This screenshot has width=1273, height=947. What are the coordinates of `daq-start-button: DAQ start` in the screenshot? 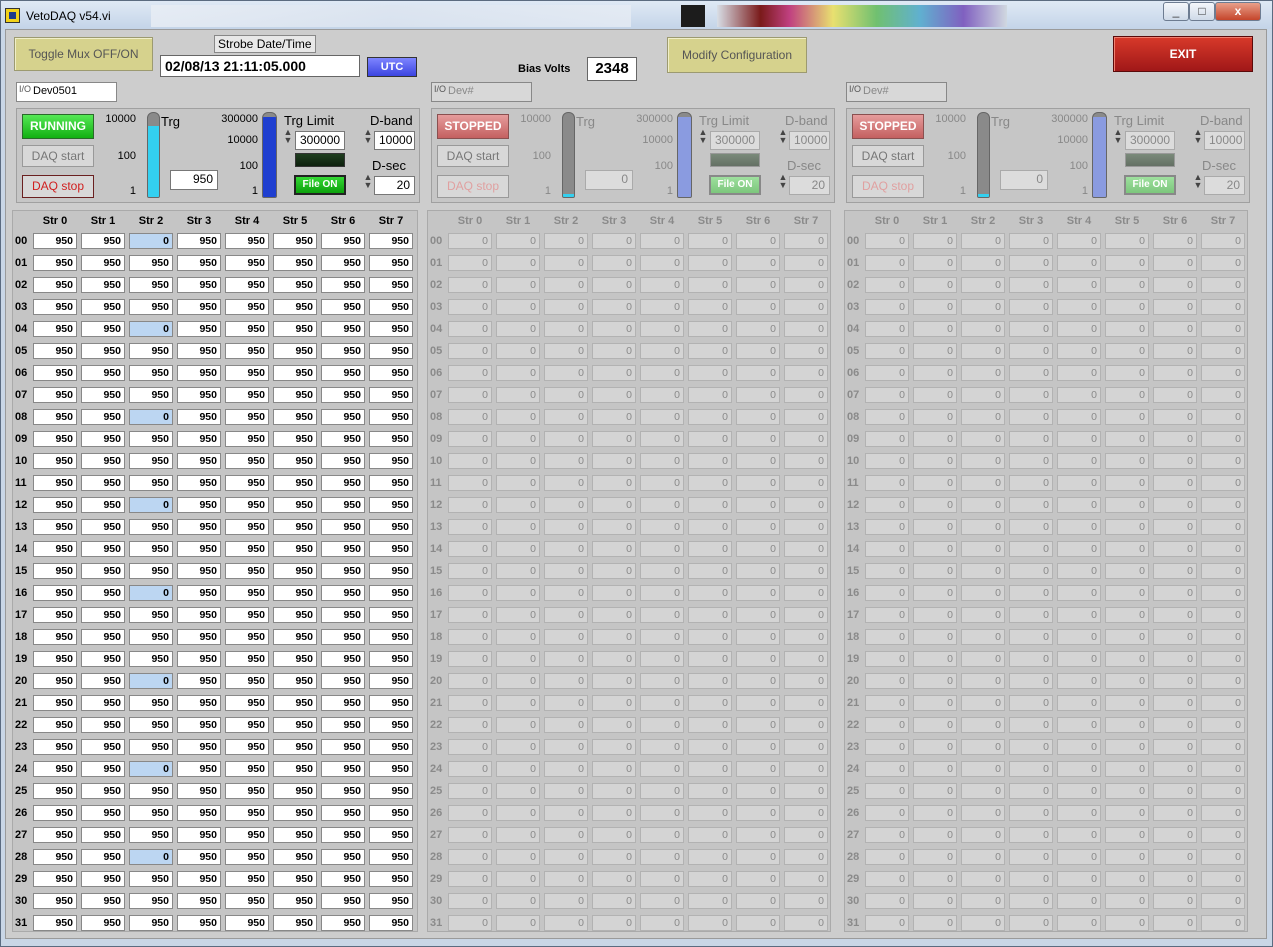 It's located at (888, 156).